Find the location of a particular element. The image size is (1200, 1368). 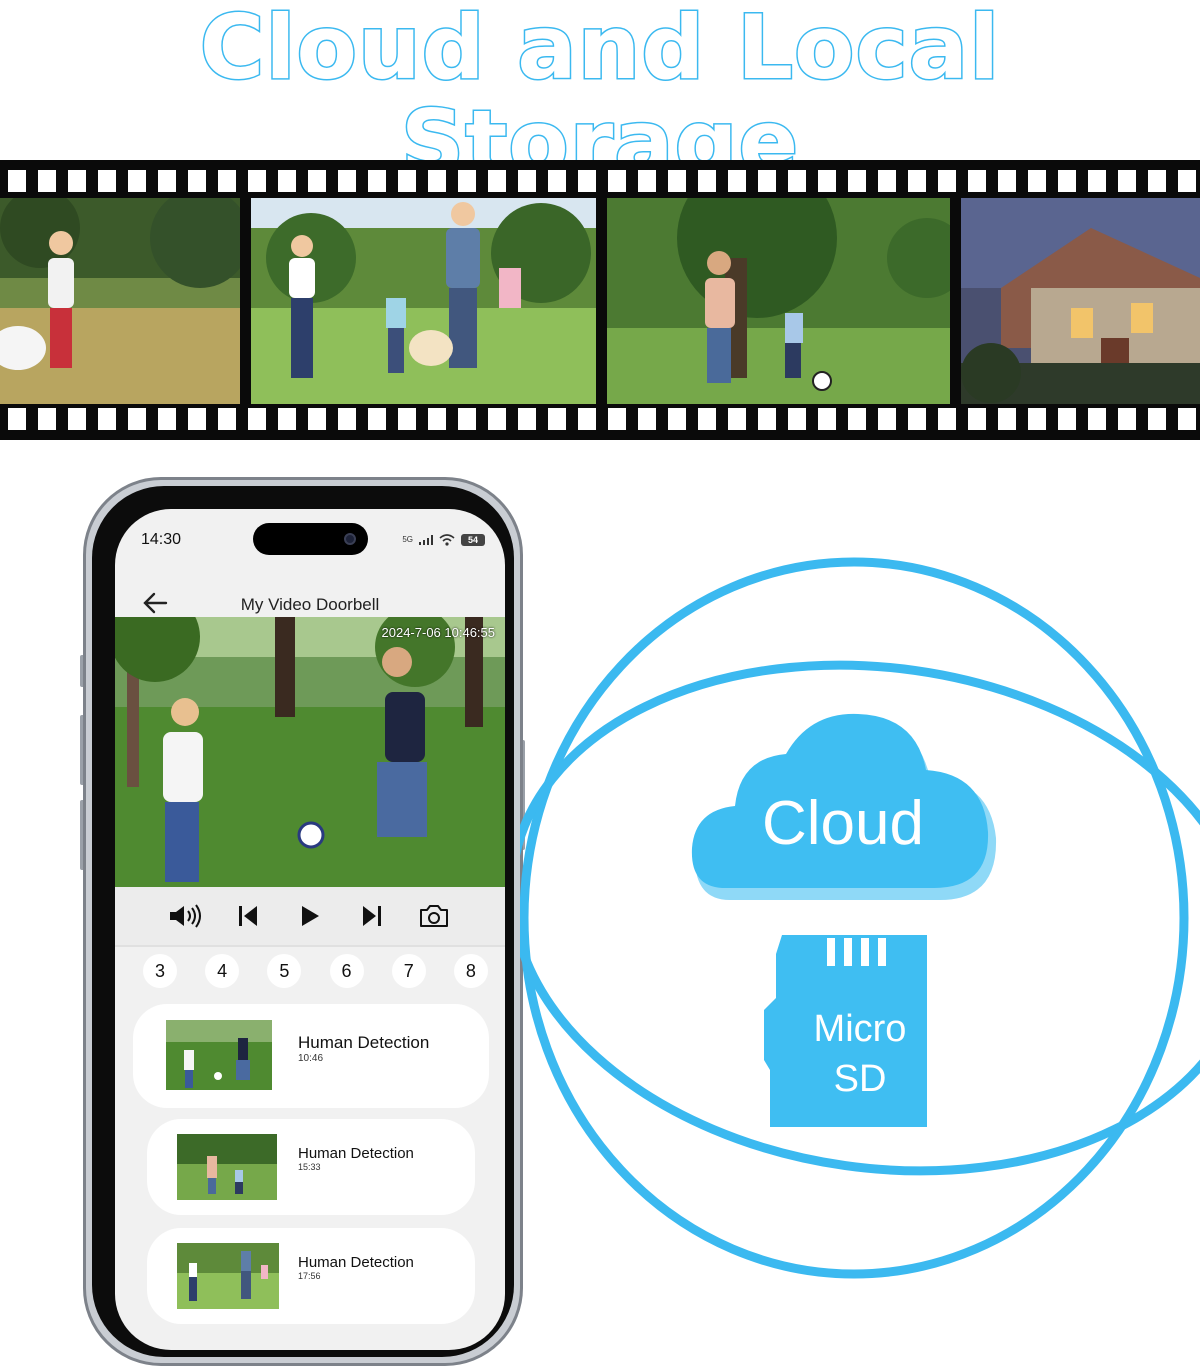

previous-button is located at coordinates (248, 916).